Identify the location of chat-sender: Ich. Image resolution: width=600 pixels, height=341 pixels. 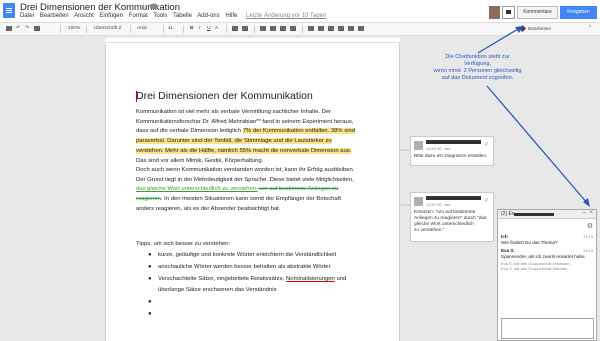
(504, 236).